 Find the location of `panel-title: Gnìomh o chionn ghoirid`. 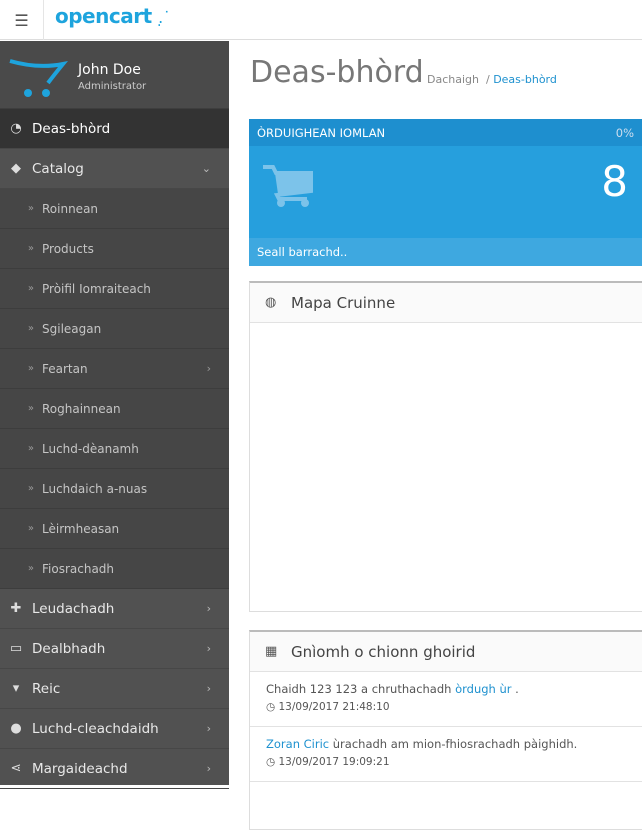

panel-title: Gnìomh o chionn ghoirid is located at coordinates (383, 651).